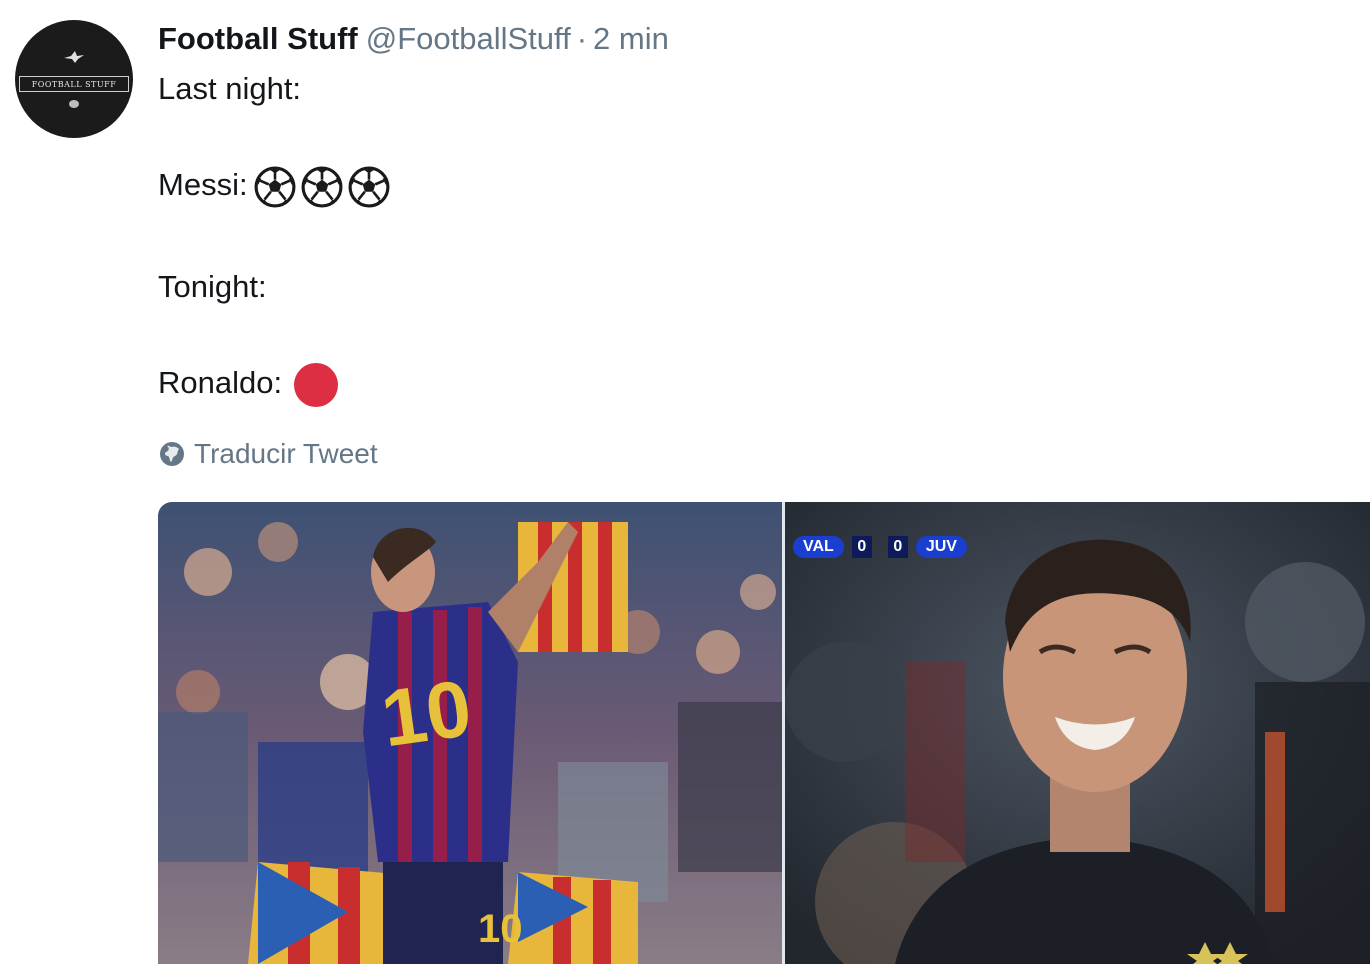 This screenshot has height=964, width=1370. I want to click on translate-label: Traducir Tweet, so click(286, 453).